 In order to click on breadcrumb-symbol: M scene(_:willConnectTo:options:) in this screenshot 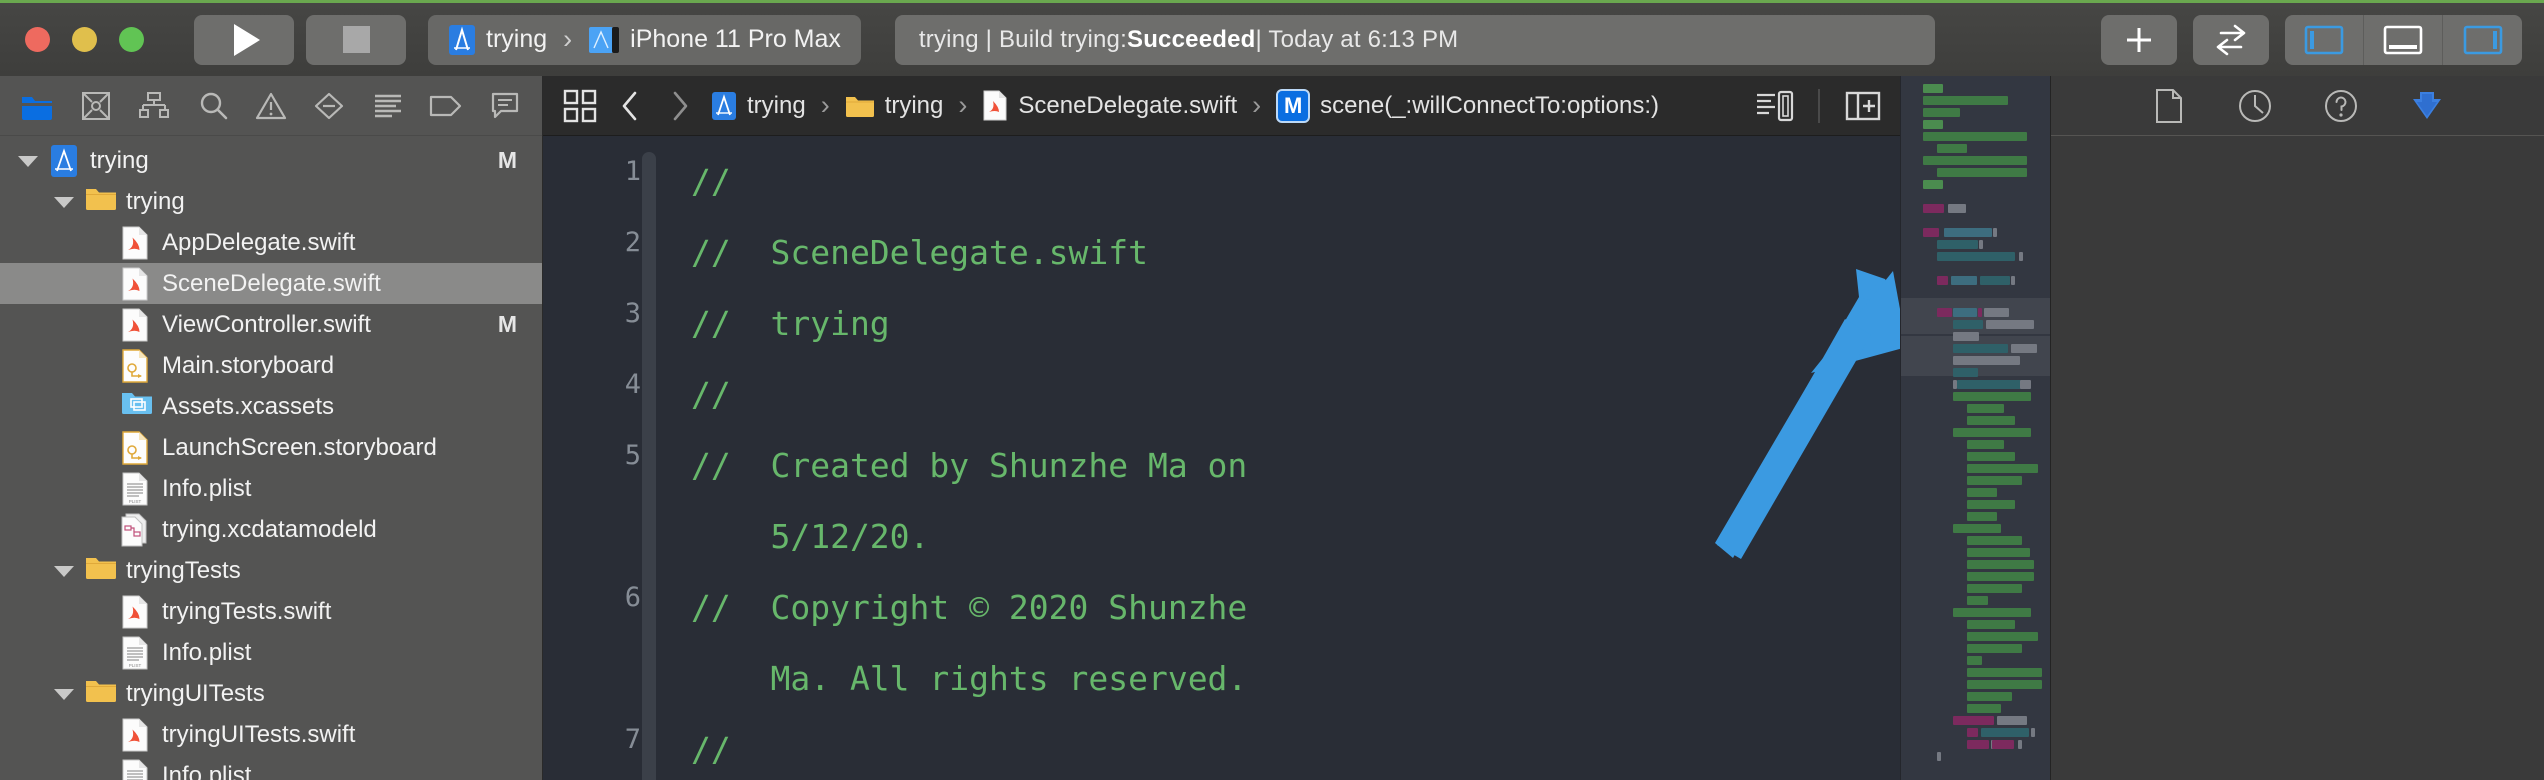, I will do `click(1467, 105)`.